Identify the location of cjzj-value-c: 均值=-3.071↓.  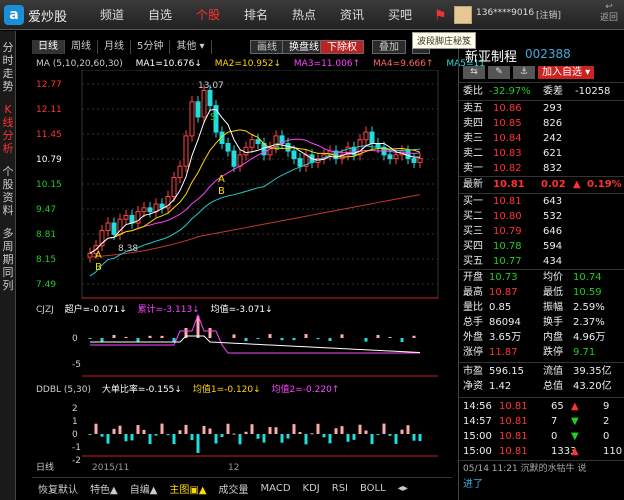
(241, 310).